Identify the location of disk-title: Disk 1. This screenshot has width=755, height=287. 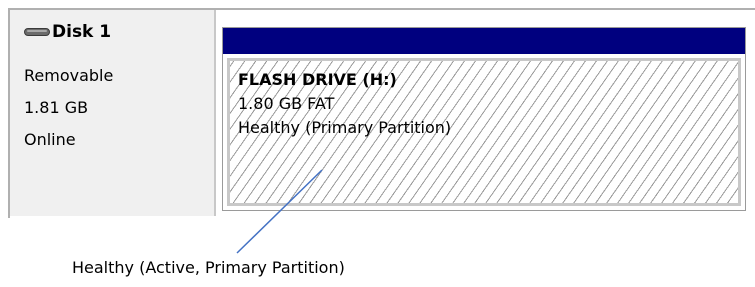
(67, 32).